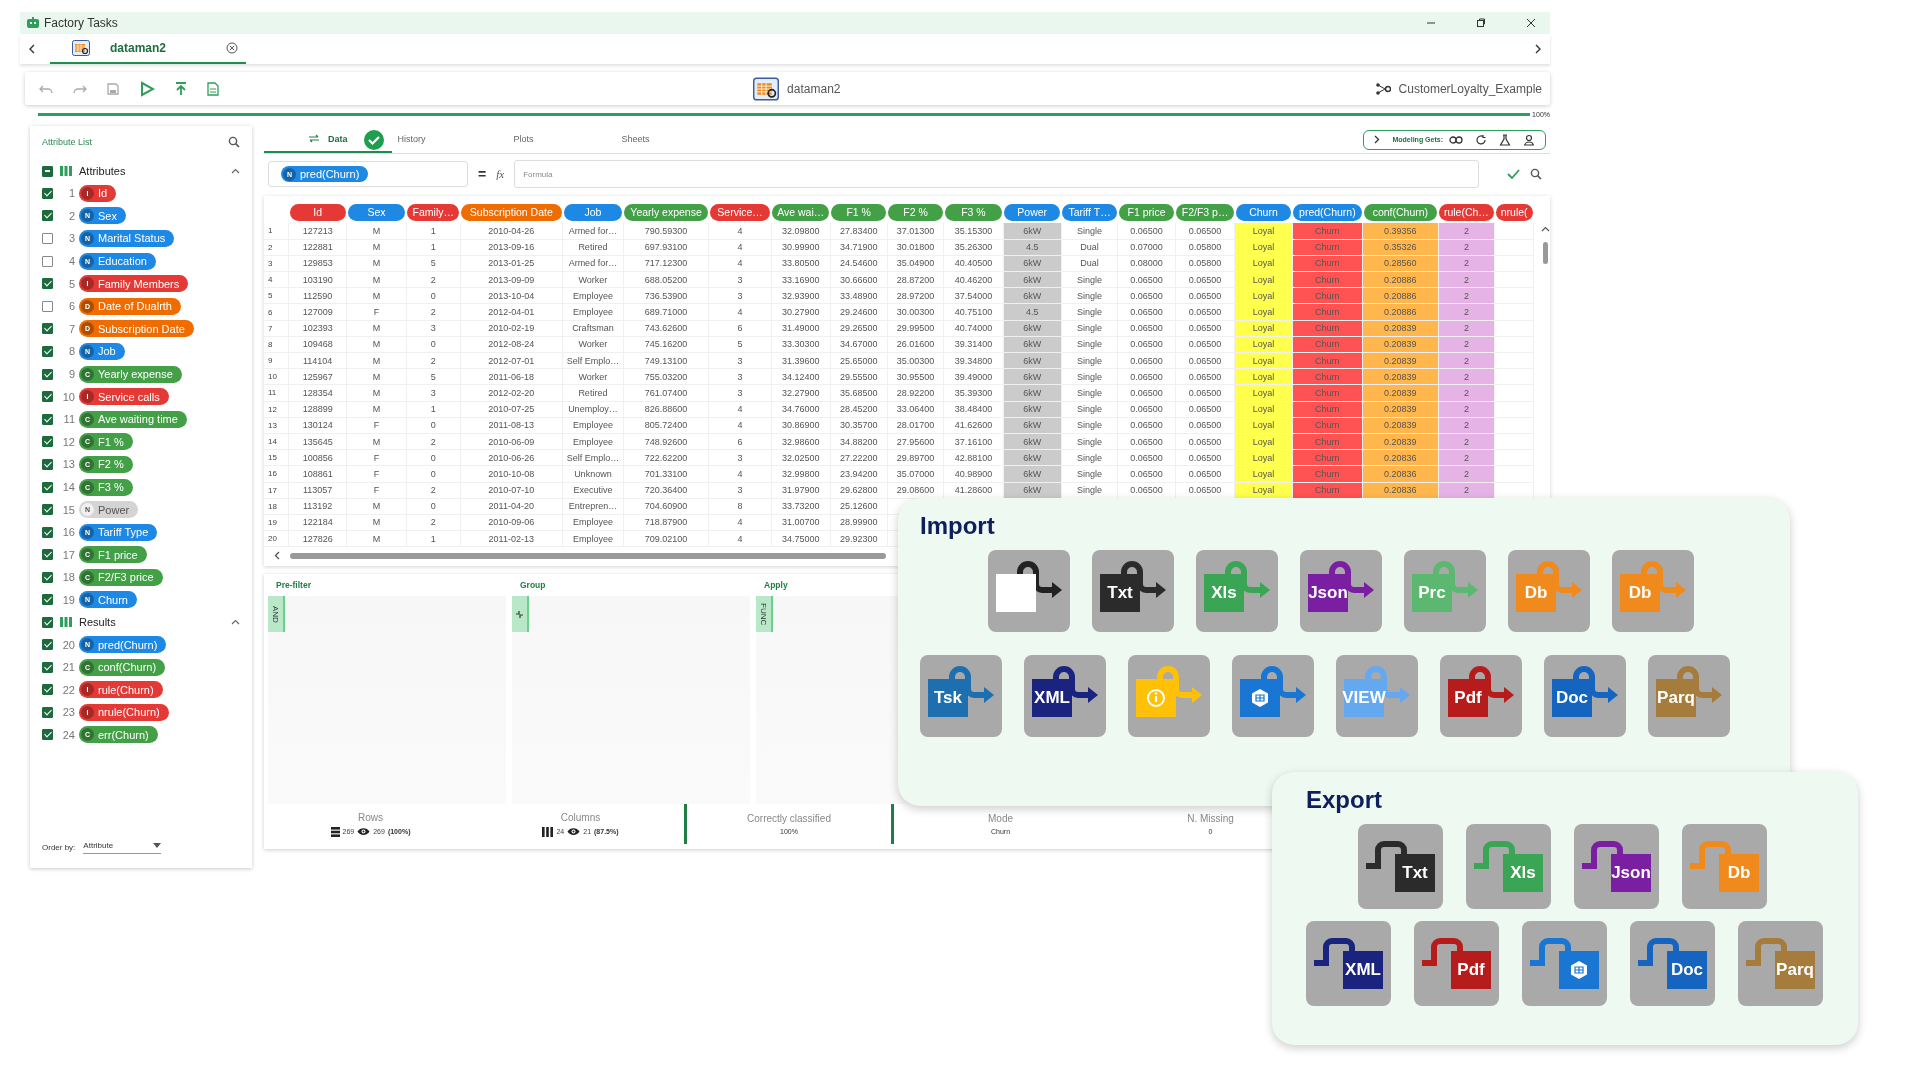  What do you see at coordinates (1456, 139) in the screenshot?
I see `link-icon` at bounding box center [1456, 139].